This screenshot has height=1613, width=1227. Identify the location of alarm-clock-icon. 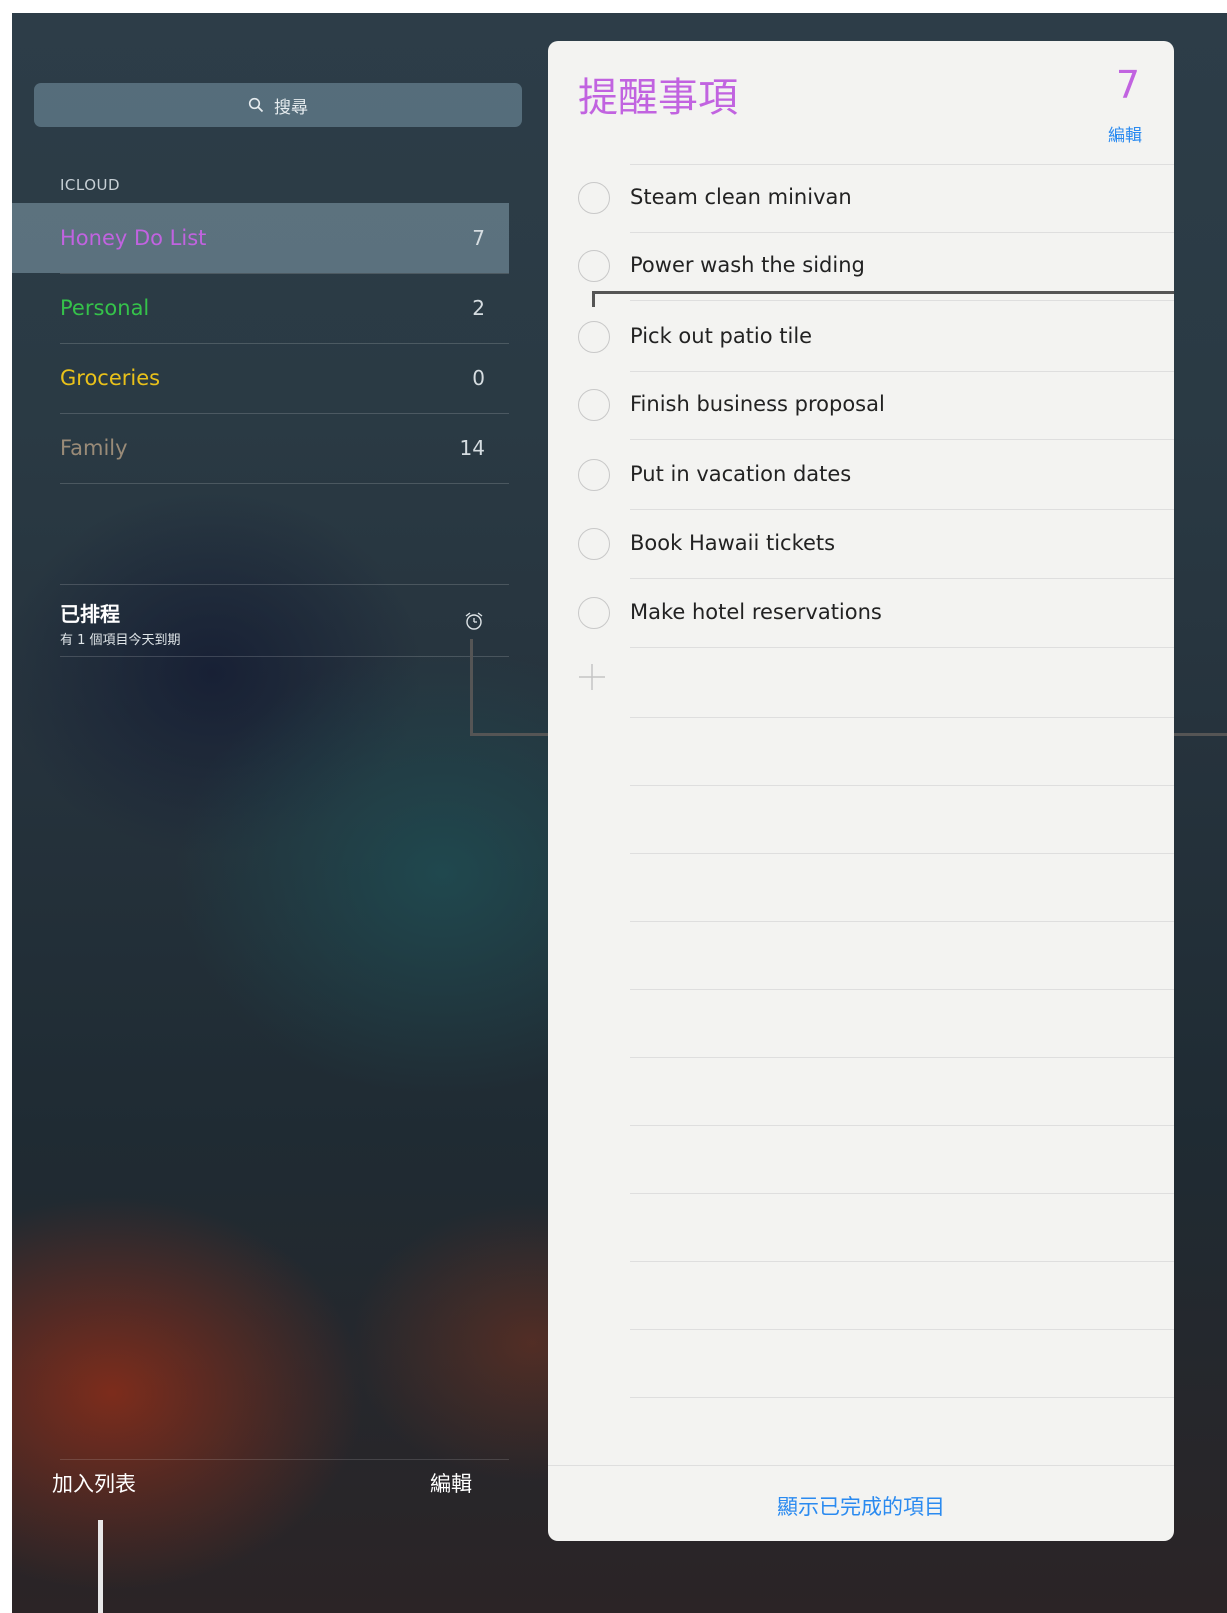
(474, 621).